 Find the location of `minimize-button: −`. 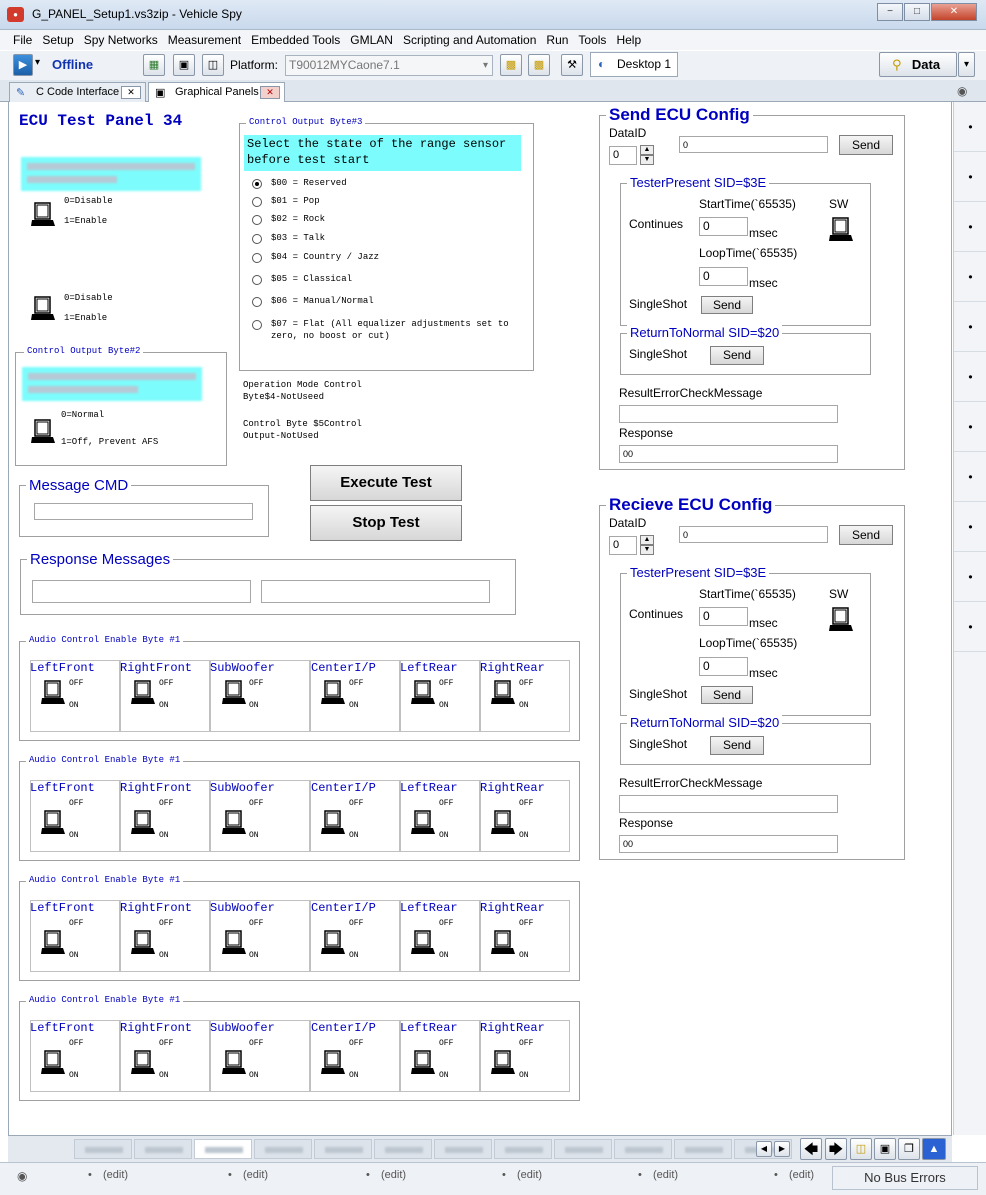

minimize-button: − is located at coordinates (890, 12).